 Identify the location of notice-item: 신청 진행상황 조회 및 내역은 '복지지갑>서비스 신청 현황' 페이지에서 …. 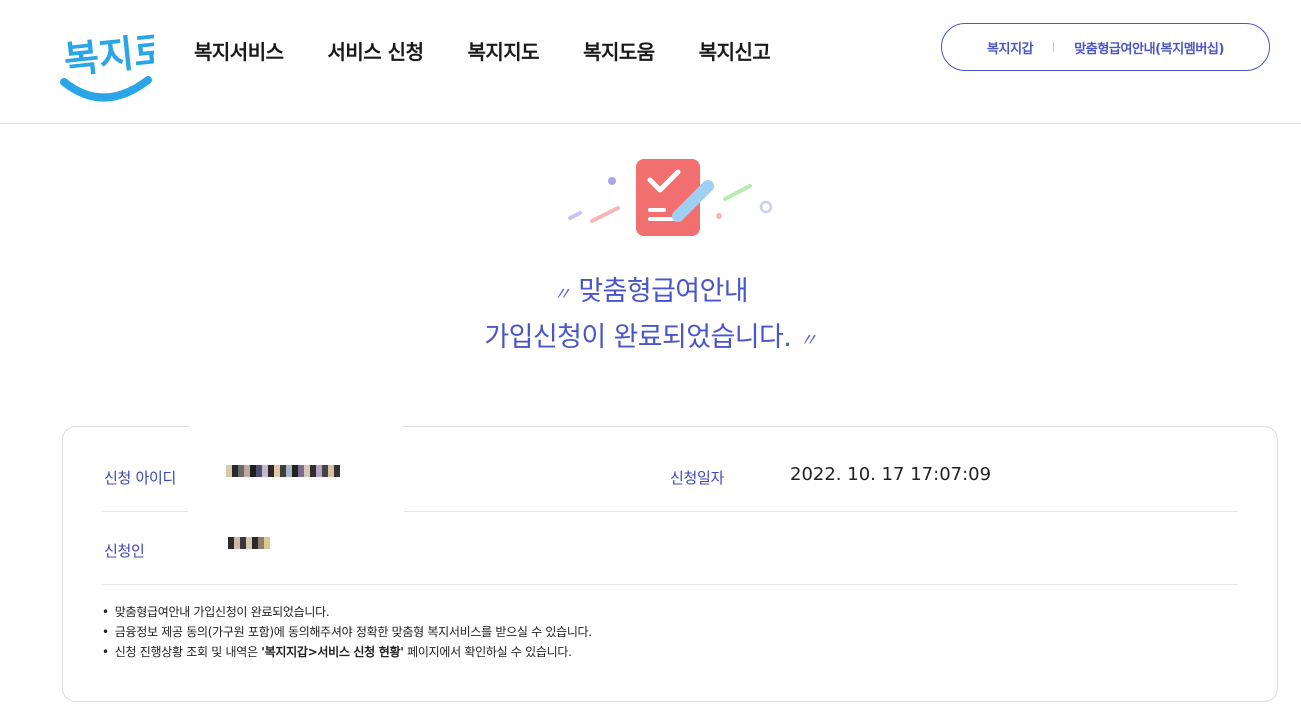
(347, 652).